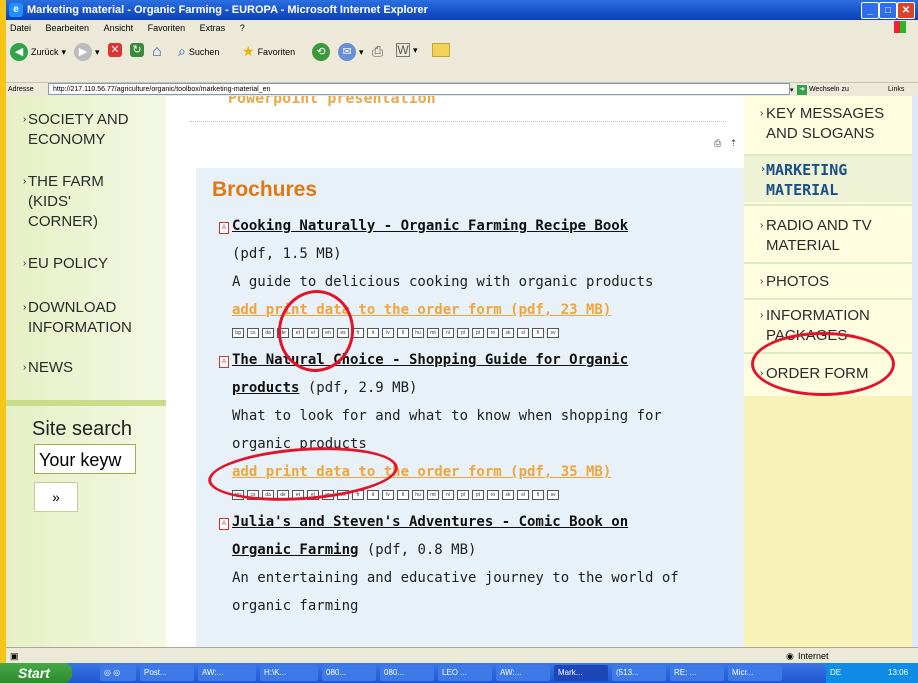 The height and width of the screenshot is (683, 918). Describe the element at coordinates (870, 10) in the screenshot. I see `minimize-button: _` at that location.